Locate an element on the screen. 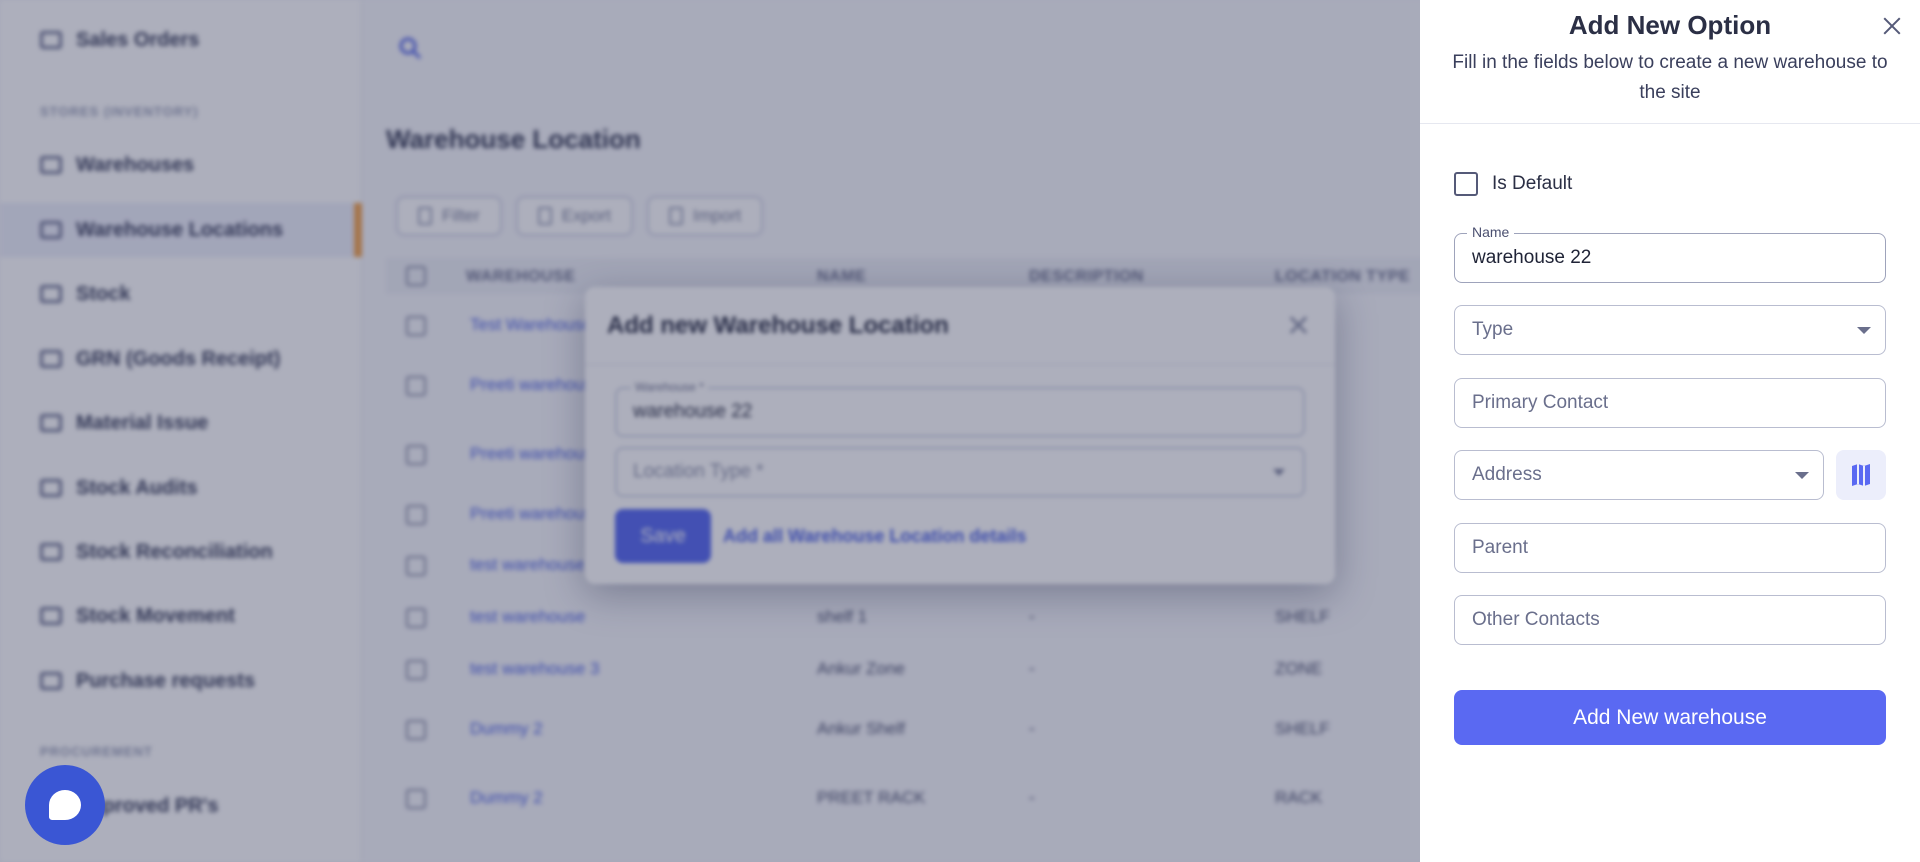 This screenshot has height=862, width=1920. parent-field: Parent is located at coordinates (1670, 548).